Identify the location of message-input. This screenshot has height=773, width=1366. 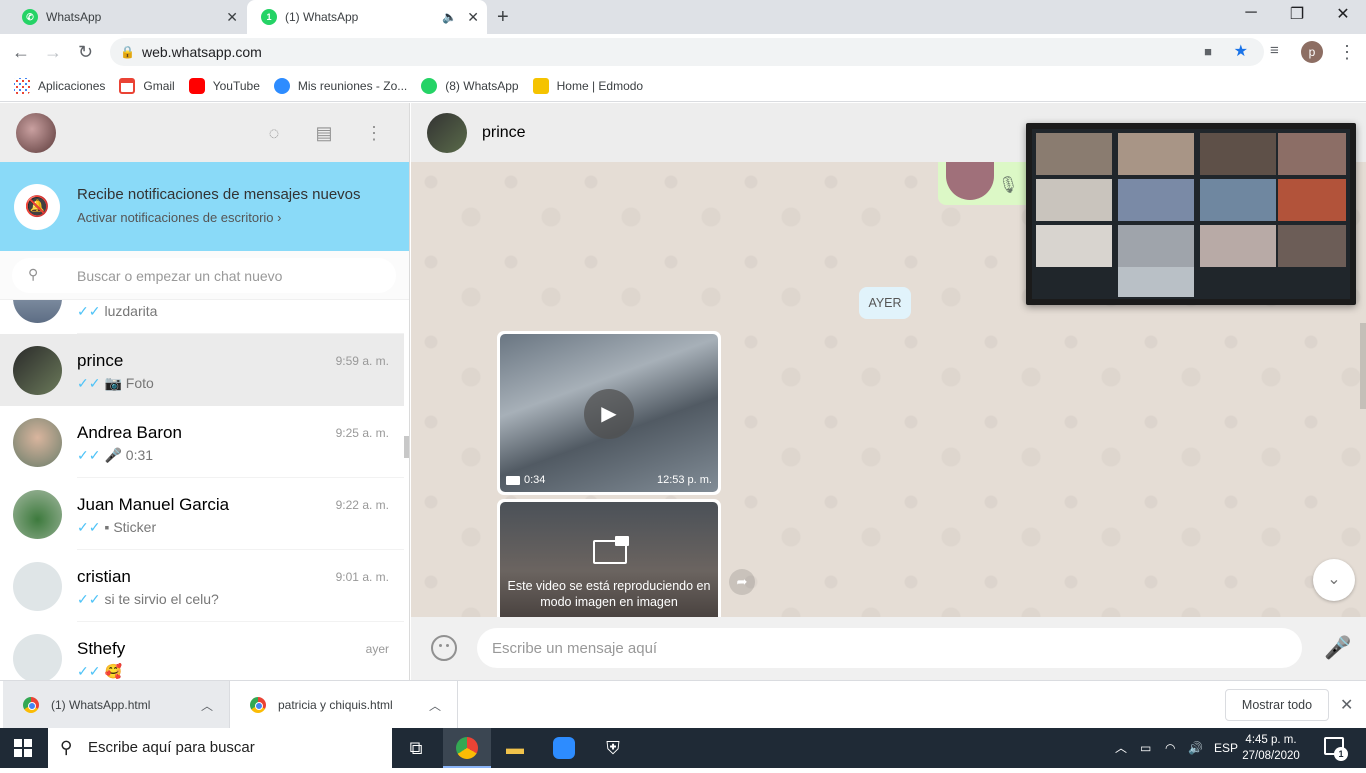
(889, 648).